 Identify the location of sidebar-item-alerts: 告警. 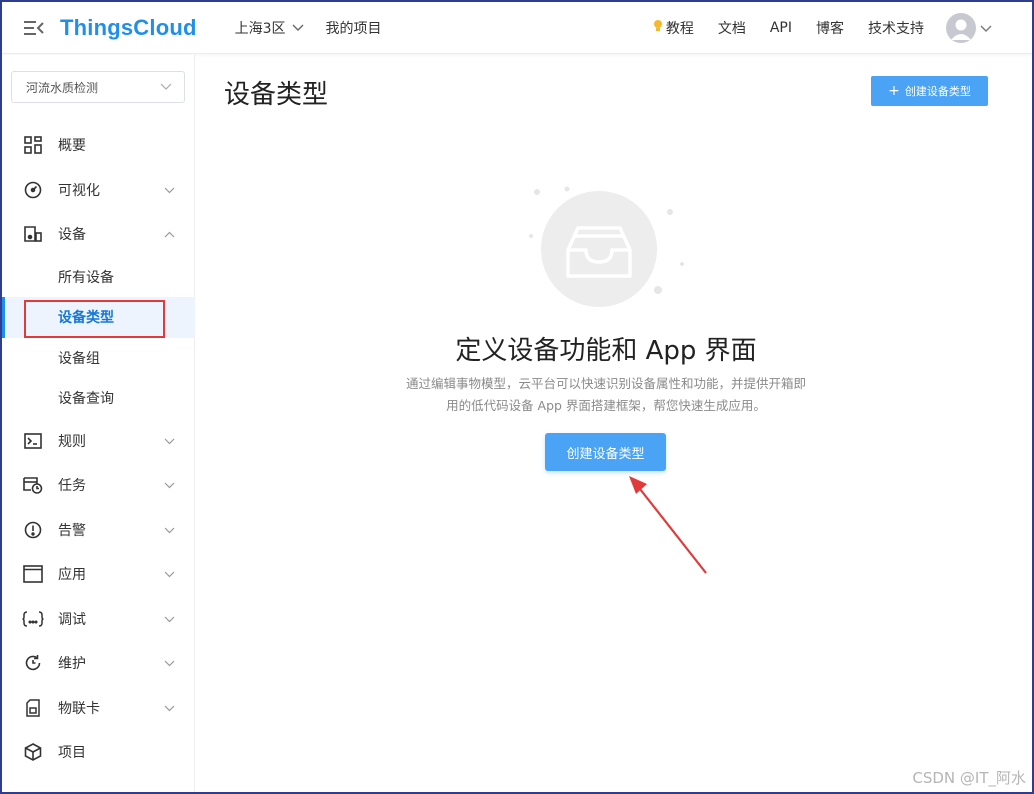
(98, 530).